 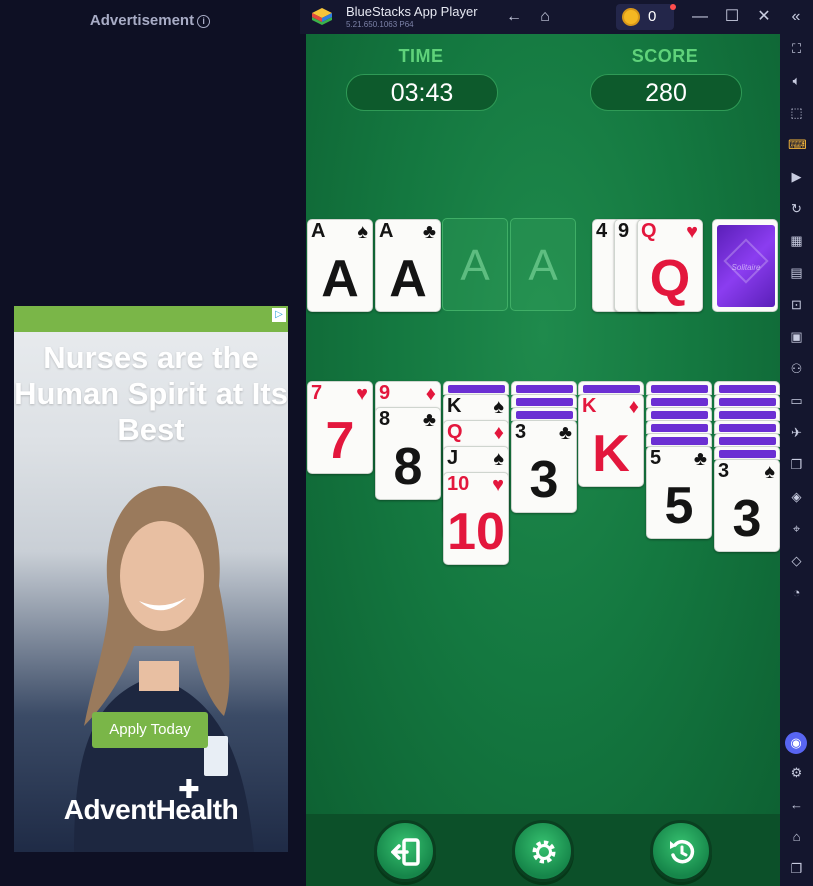 I want to click on coin-count: 0, so click(x=652, y=16).